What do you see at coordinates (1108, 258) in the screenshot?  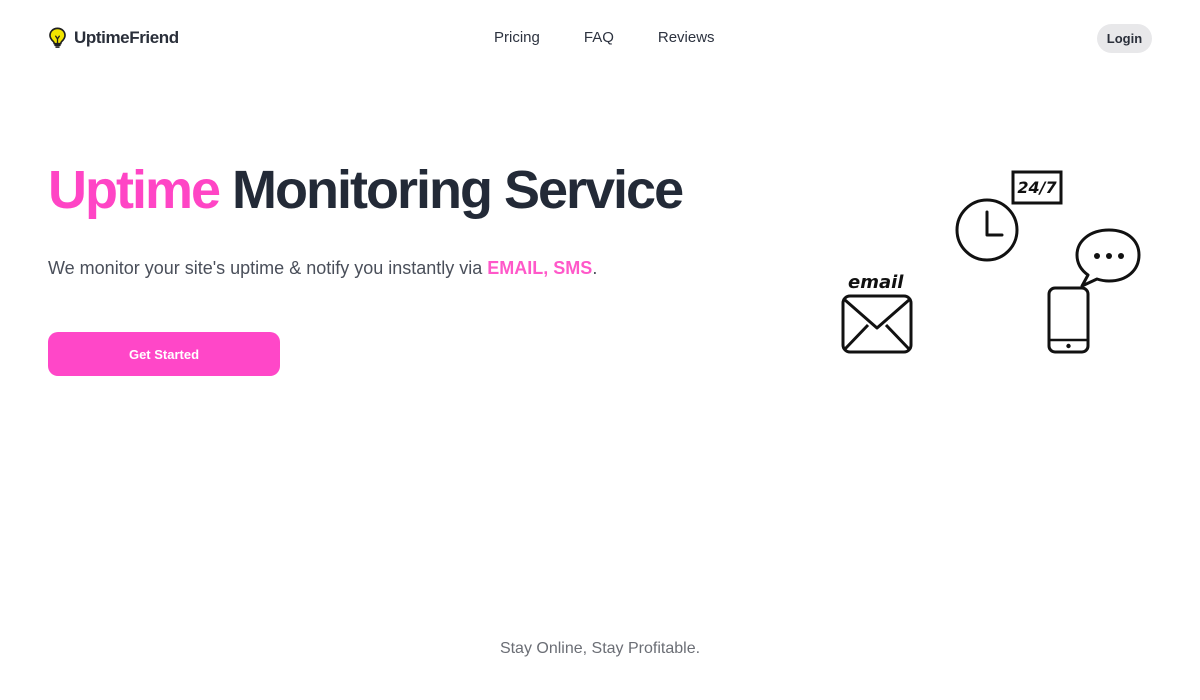 I see `chat-bubble-icon` at bounding box center [1108, 258].